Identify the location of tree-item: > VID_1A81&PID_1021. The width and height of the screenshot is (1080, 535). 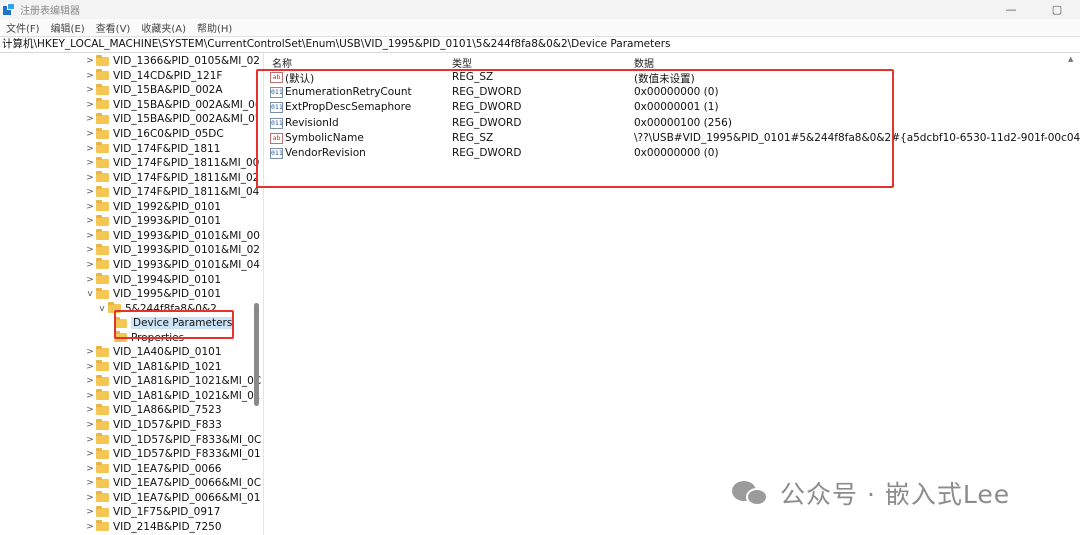
(153, 367).